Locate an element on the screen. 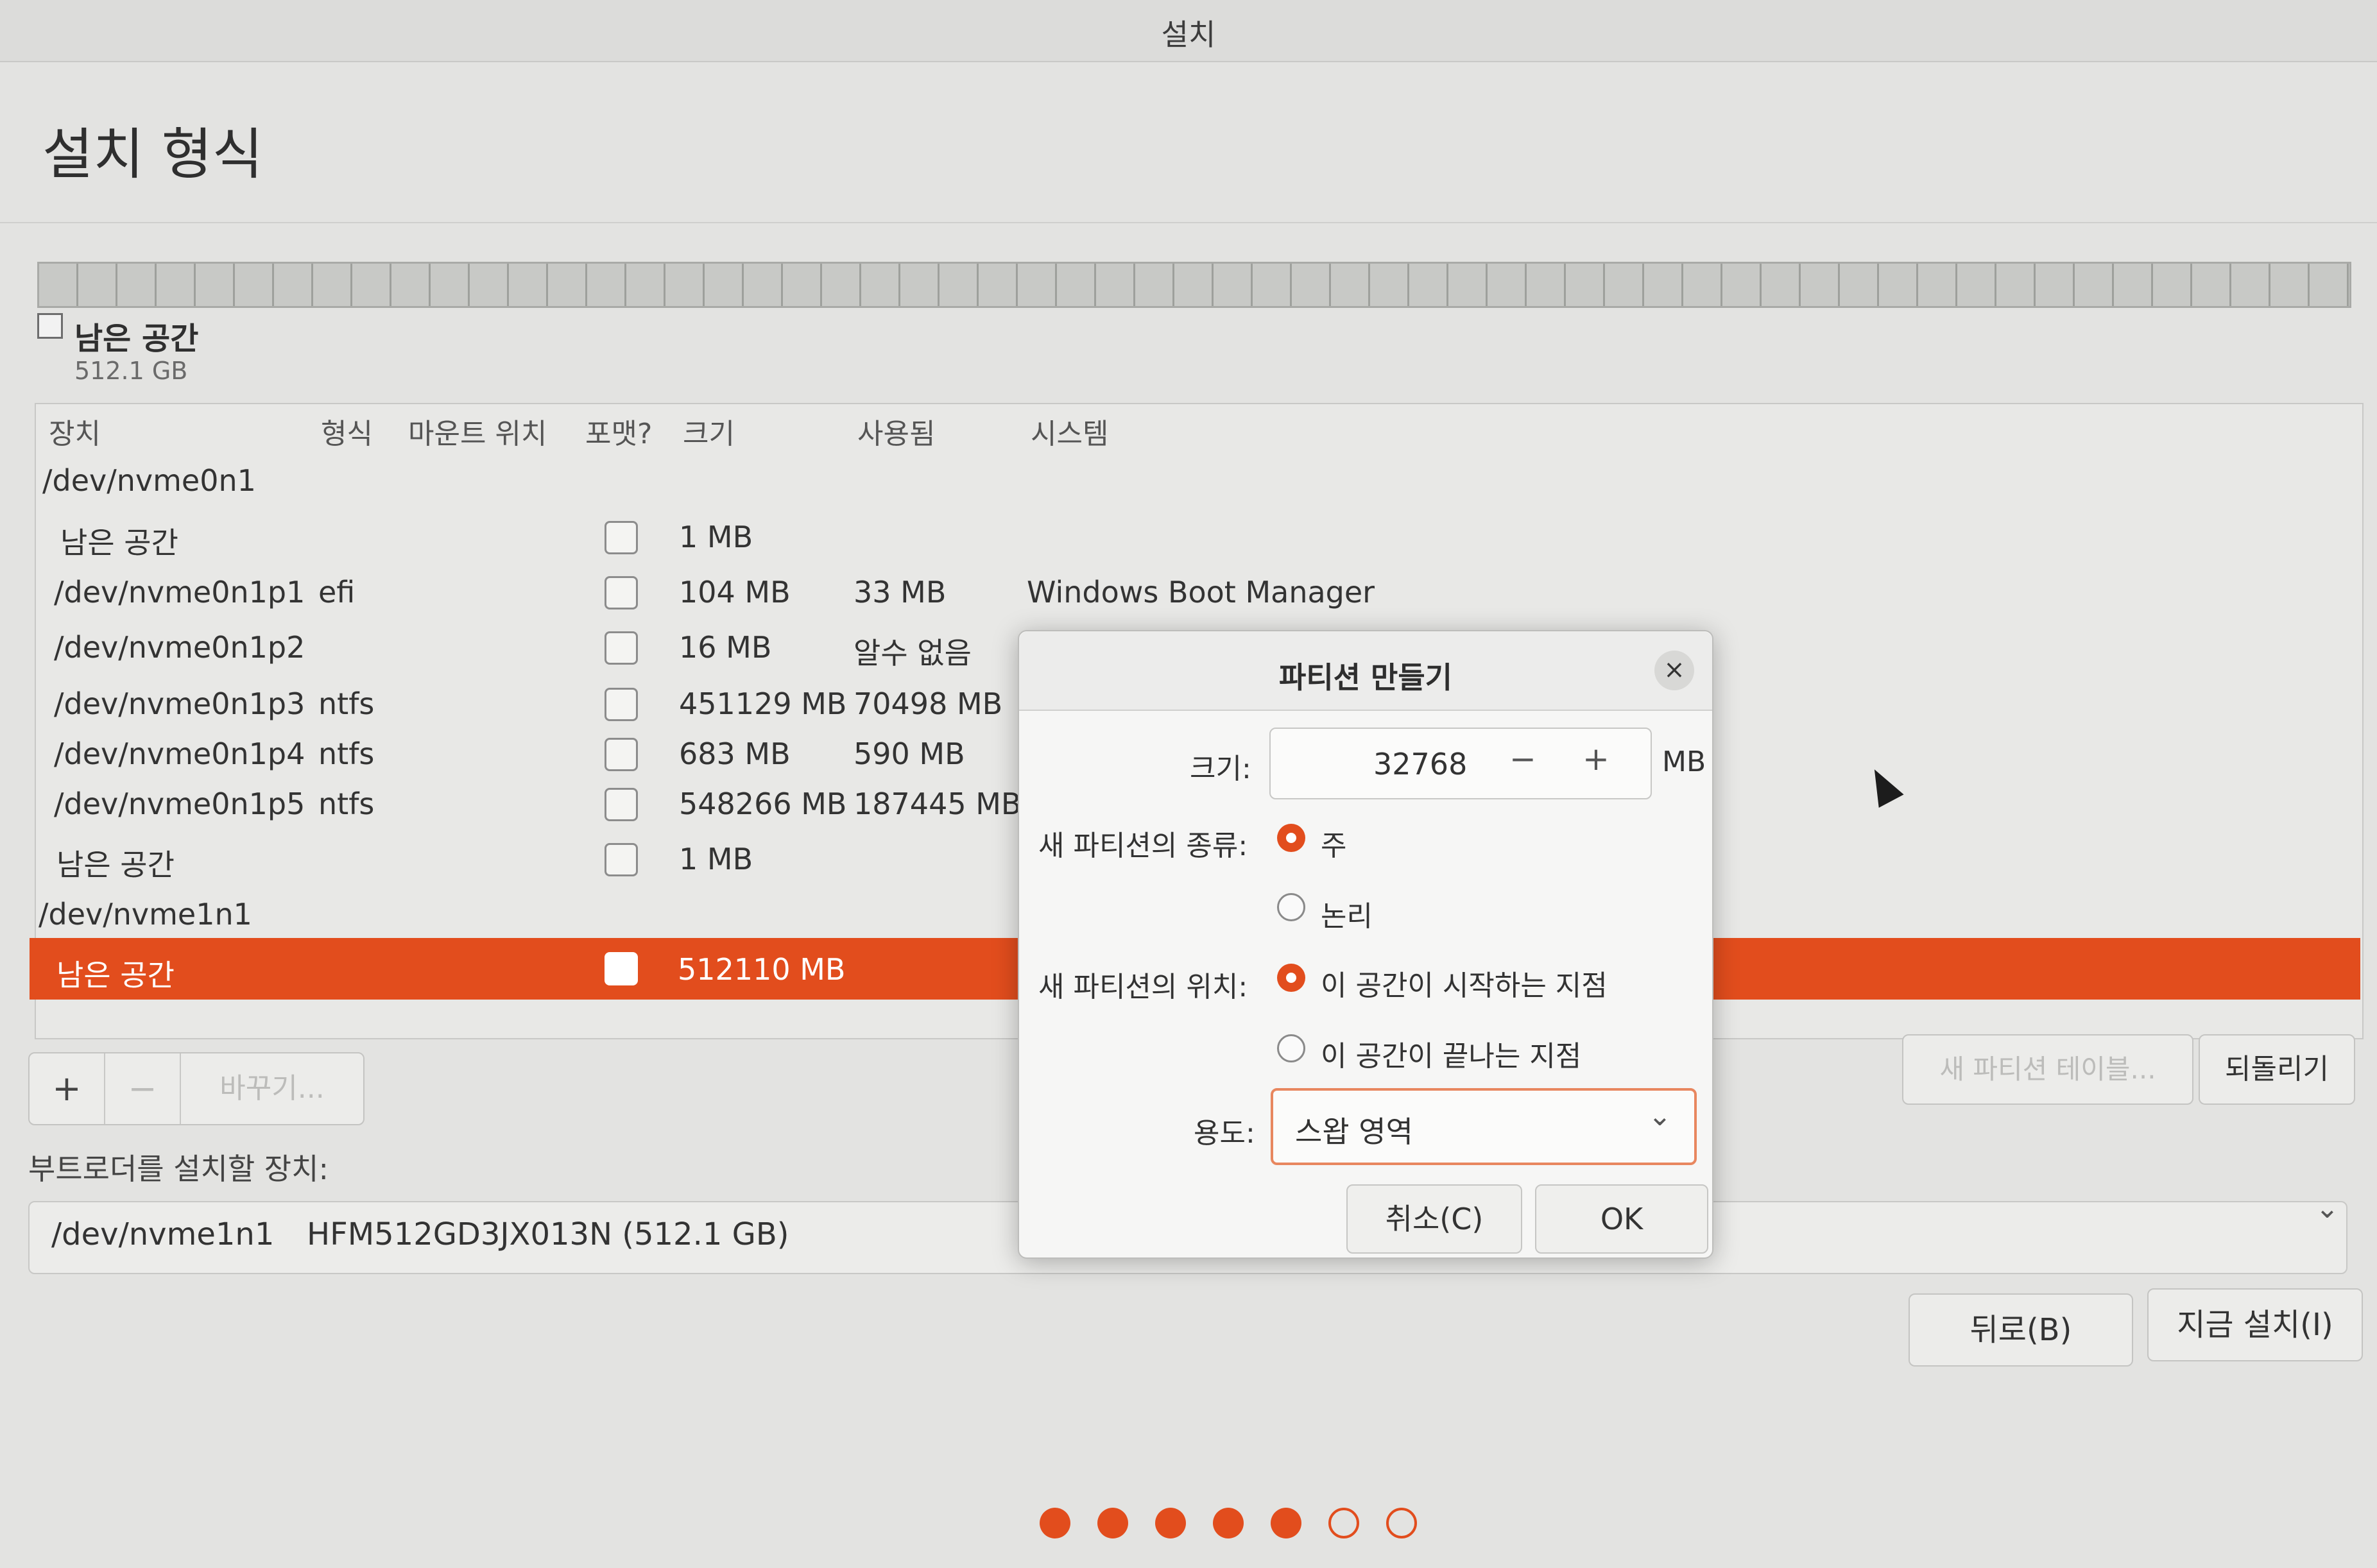 The image size is (2377, 1568). device-cell: /dev/nvme0n1p3 is located at coordinates (179, 703).